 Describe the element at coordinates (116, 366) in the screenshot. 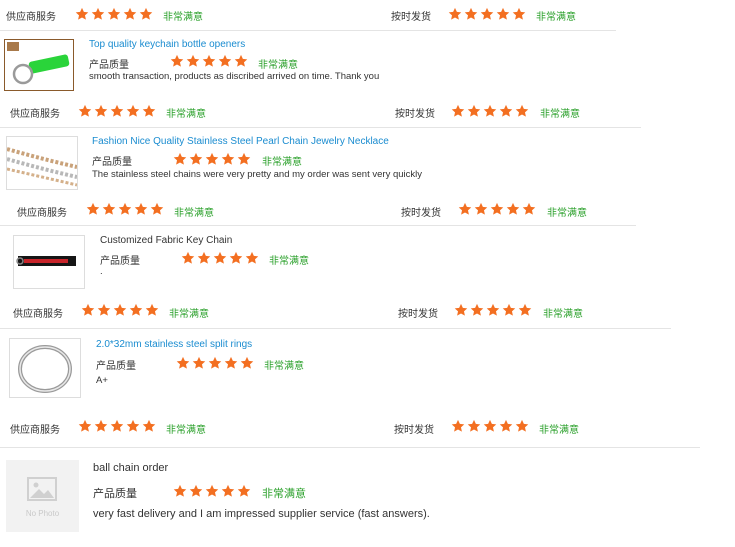

I see `review-4-product-quality-label: 产品质量` at that location.